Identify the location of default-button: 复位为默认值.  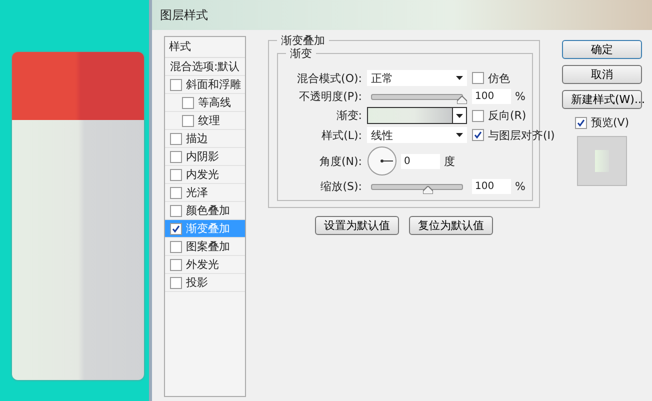
(451, 225).